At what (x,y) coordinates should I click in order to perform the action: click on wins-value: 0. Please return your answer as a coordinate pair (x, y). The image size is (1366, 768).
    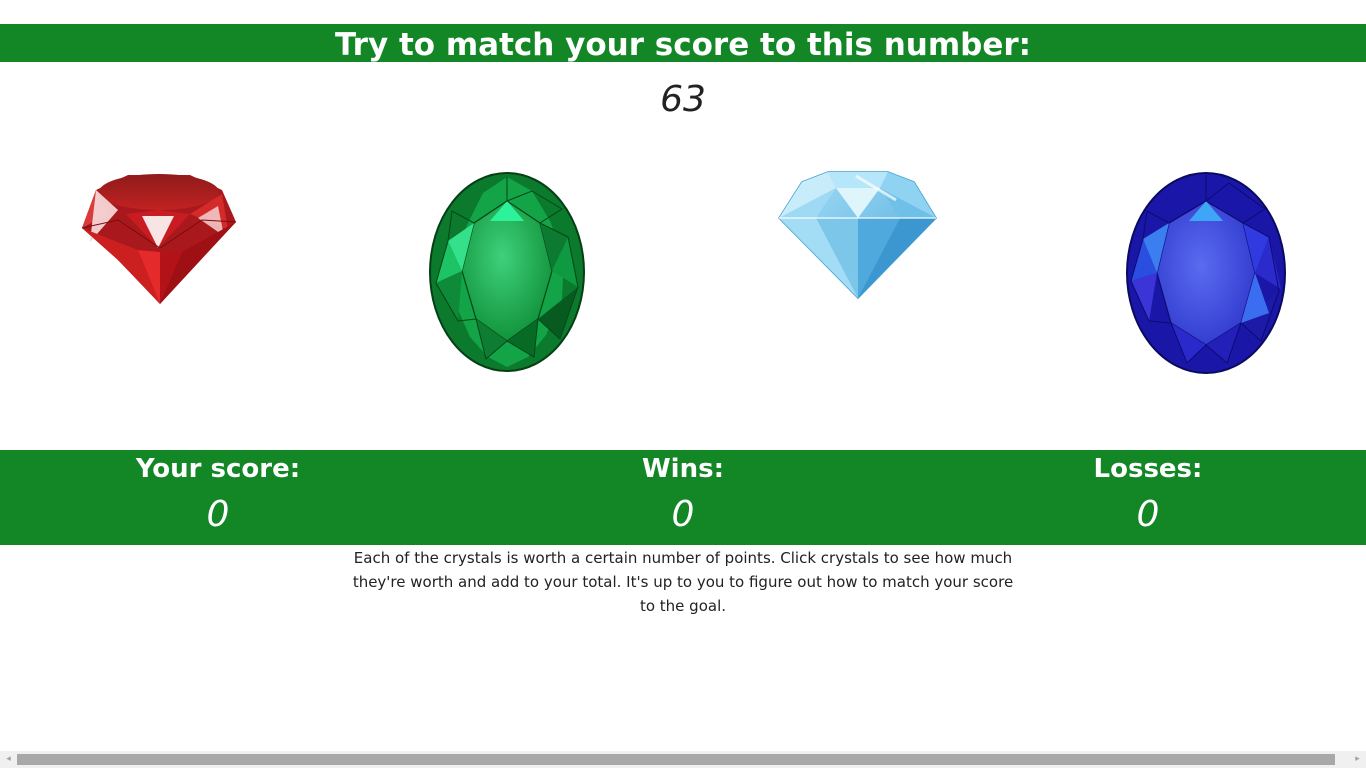
    Looking at the image, I should click on (683, 514).